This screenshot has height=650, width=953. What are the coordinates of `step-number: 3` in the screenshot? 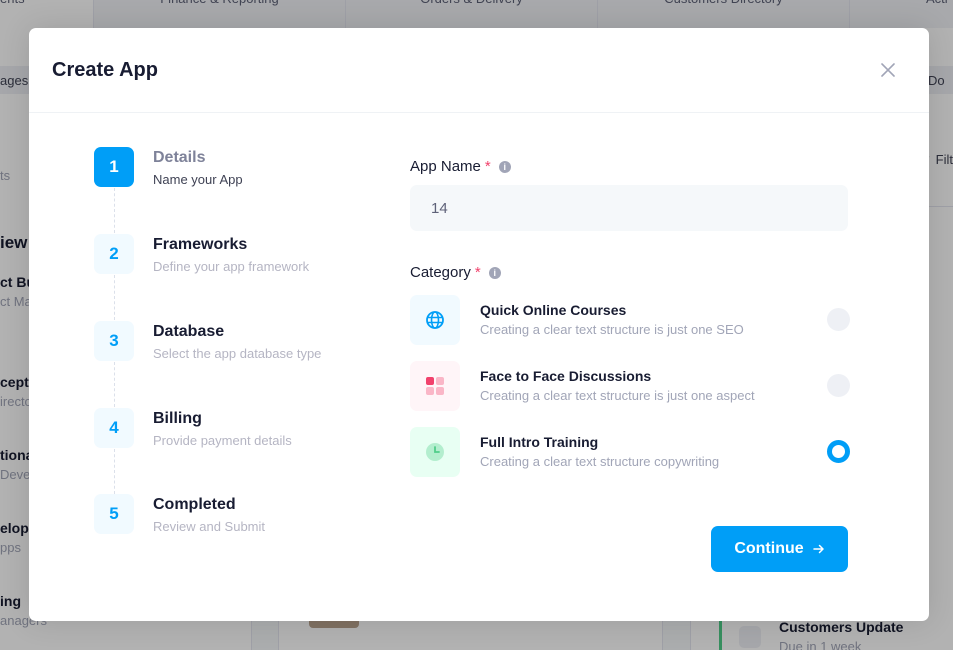 It's located at (114, 341).